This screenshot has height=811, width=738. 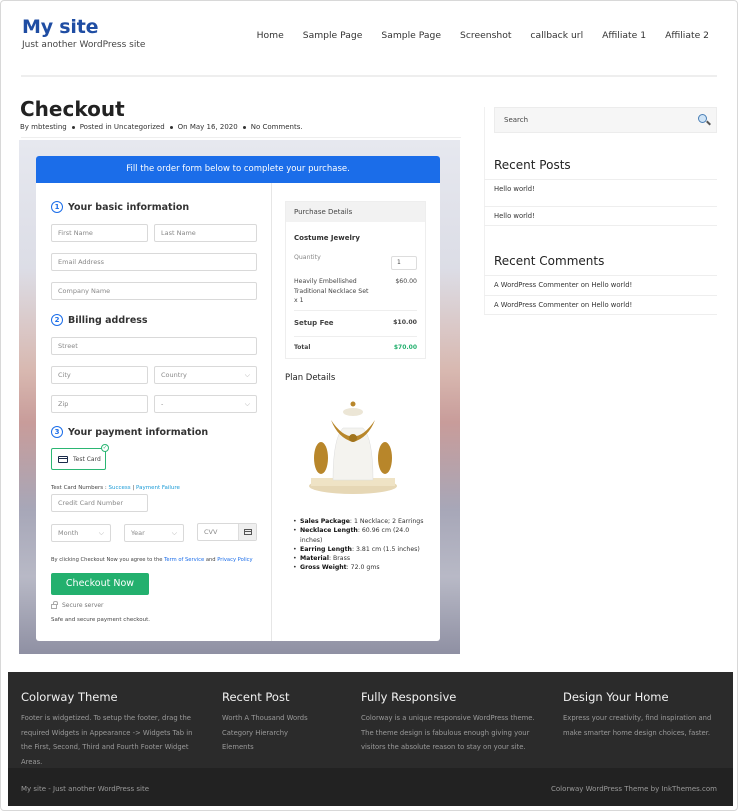 I want to click on step-number-icon: 1, so click(x=57, y=207).